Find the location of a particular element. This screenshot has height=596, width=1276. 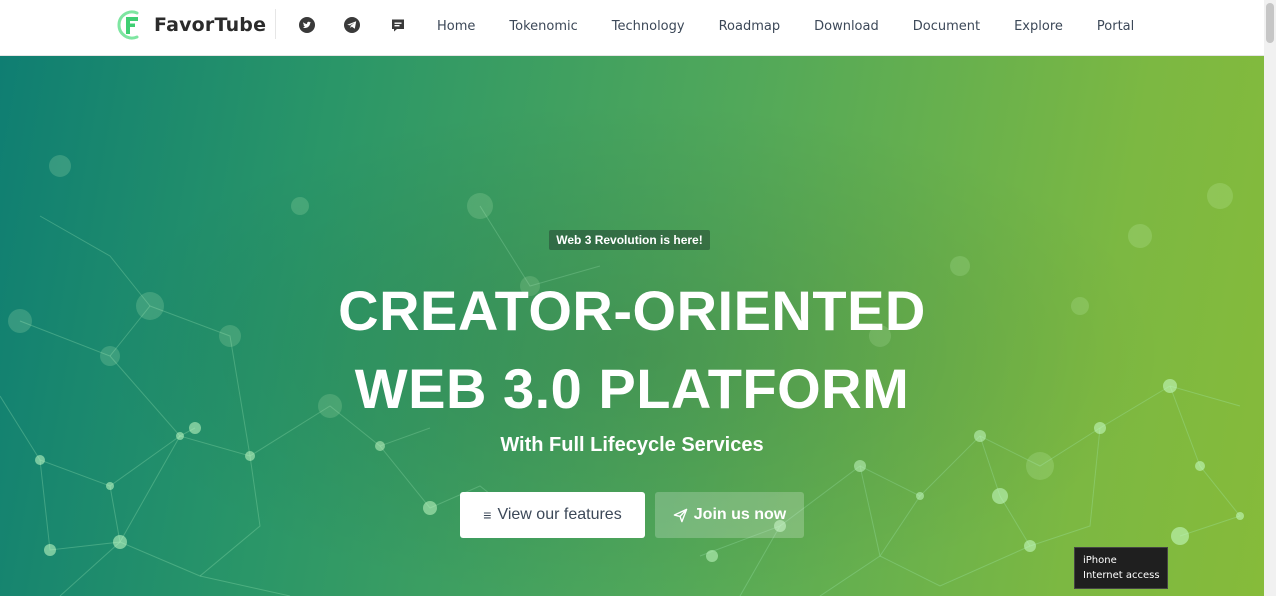

favortube-logo-icon is located at coordinates (128, 25).